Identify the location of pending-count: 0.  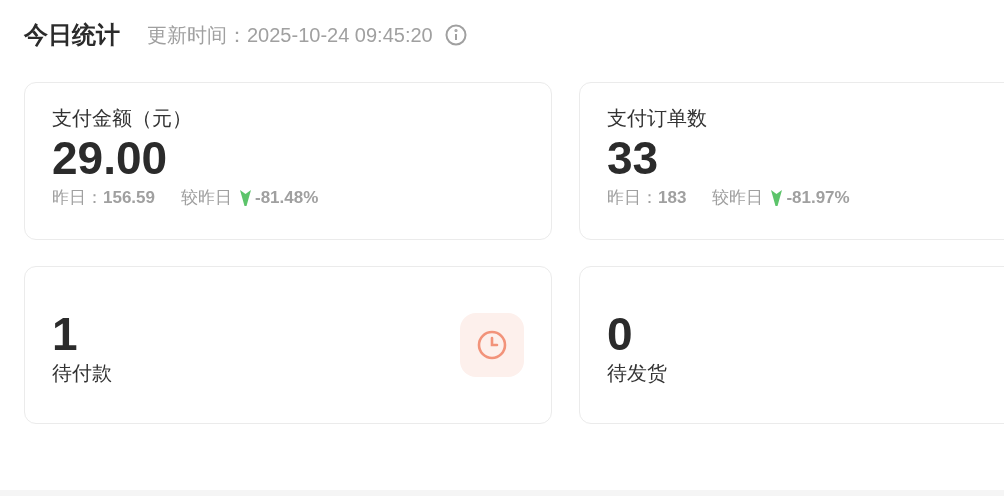
(620, 334).